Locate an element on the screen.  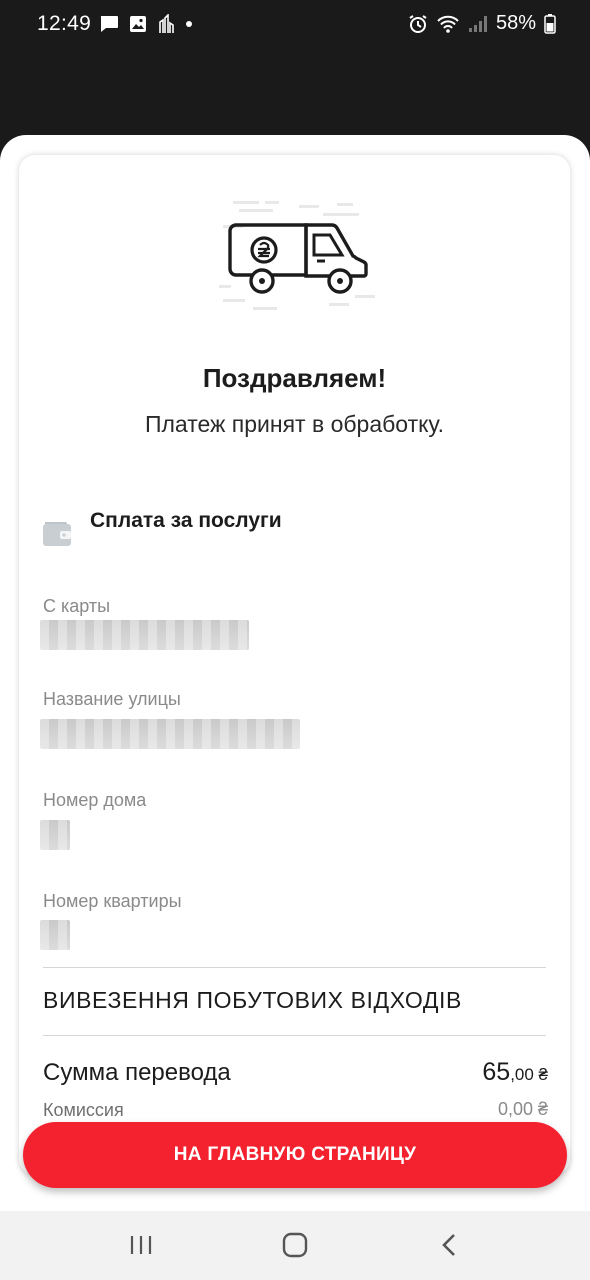
card-label: С карты is located at coordinates (77, 606).